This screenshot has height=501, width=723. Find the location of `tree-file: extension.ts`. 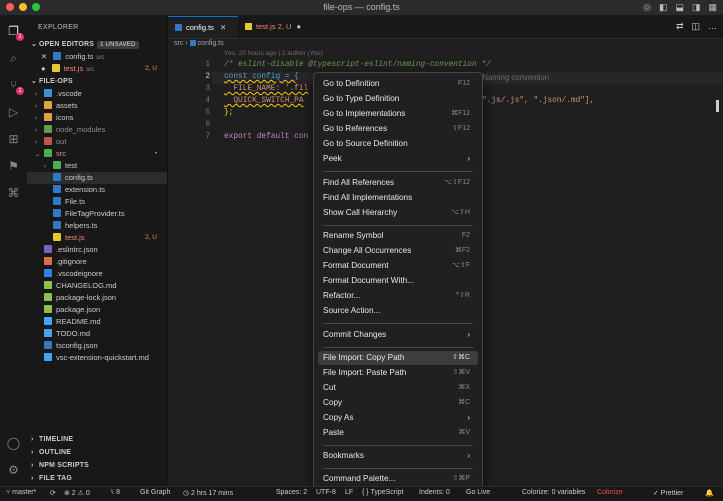

tree-file: extension.ts is located at coordinates (97, 190).